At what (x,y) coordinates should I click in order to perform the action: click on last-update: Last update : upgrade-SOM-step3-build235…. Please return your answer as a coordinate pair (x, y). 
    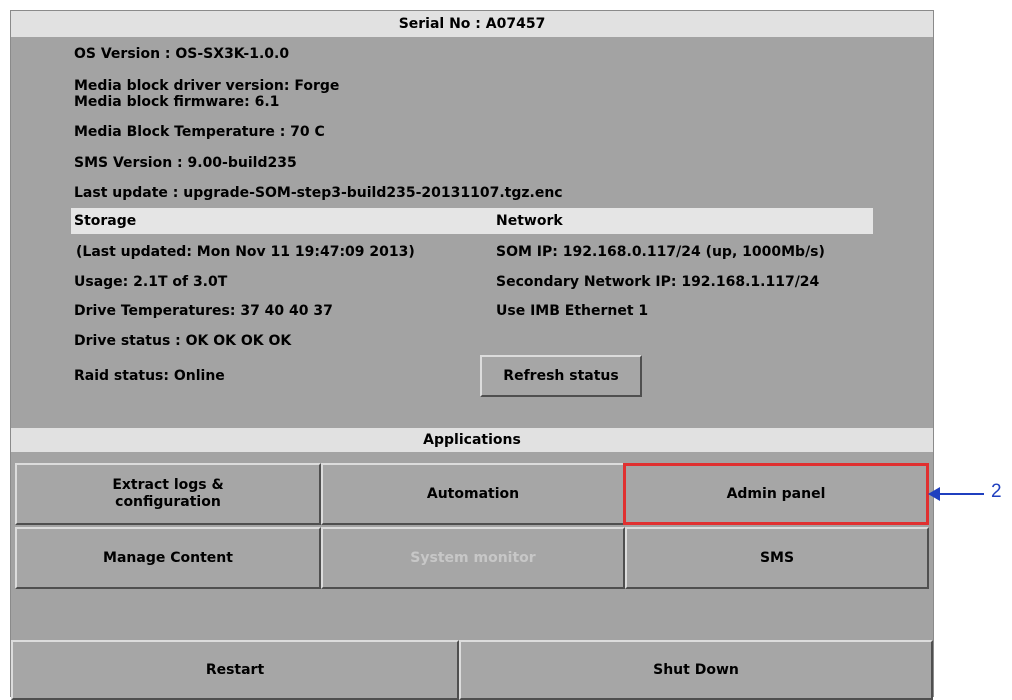
    Looking at the image, I should click on (318, 193).